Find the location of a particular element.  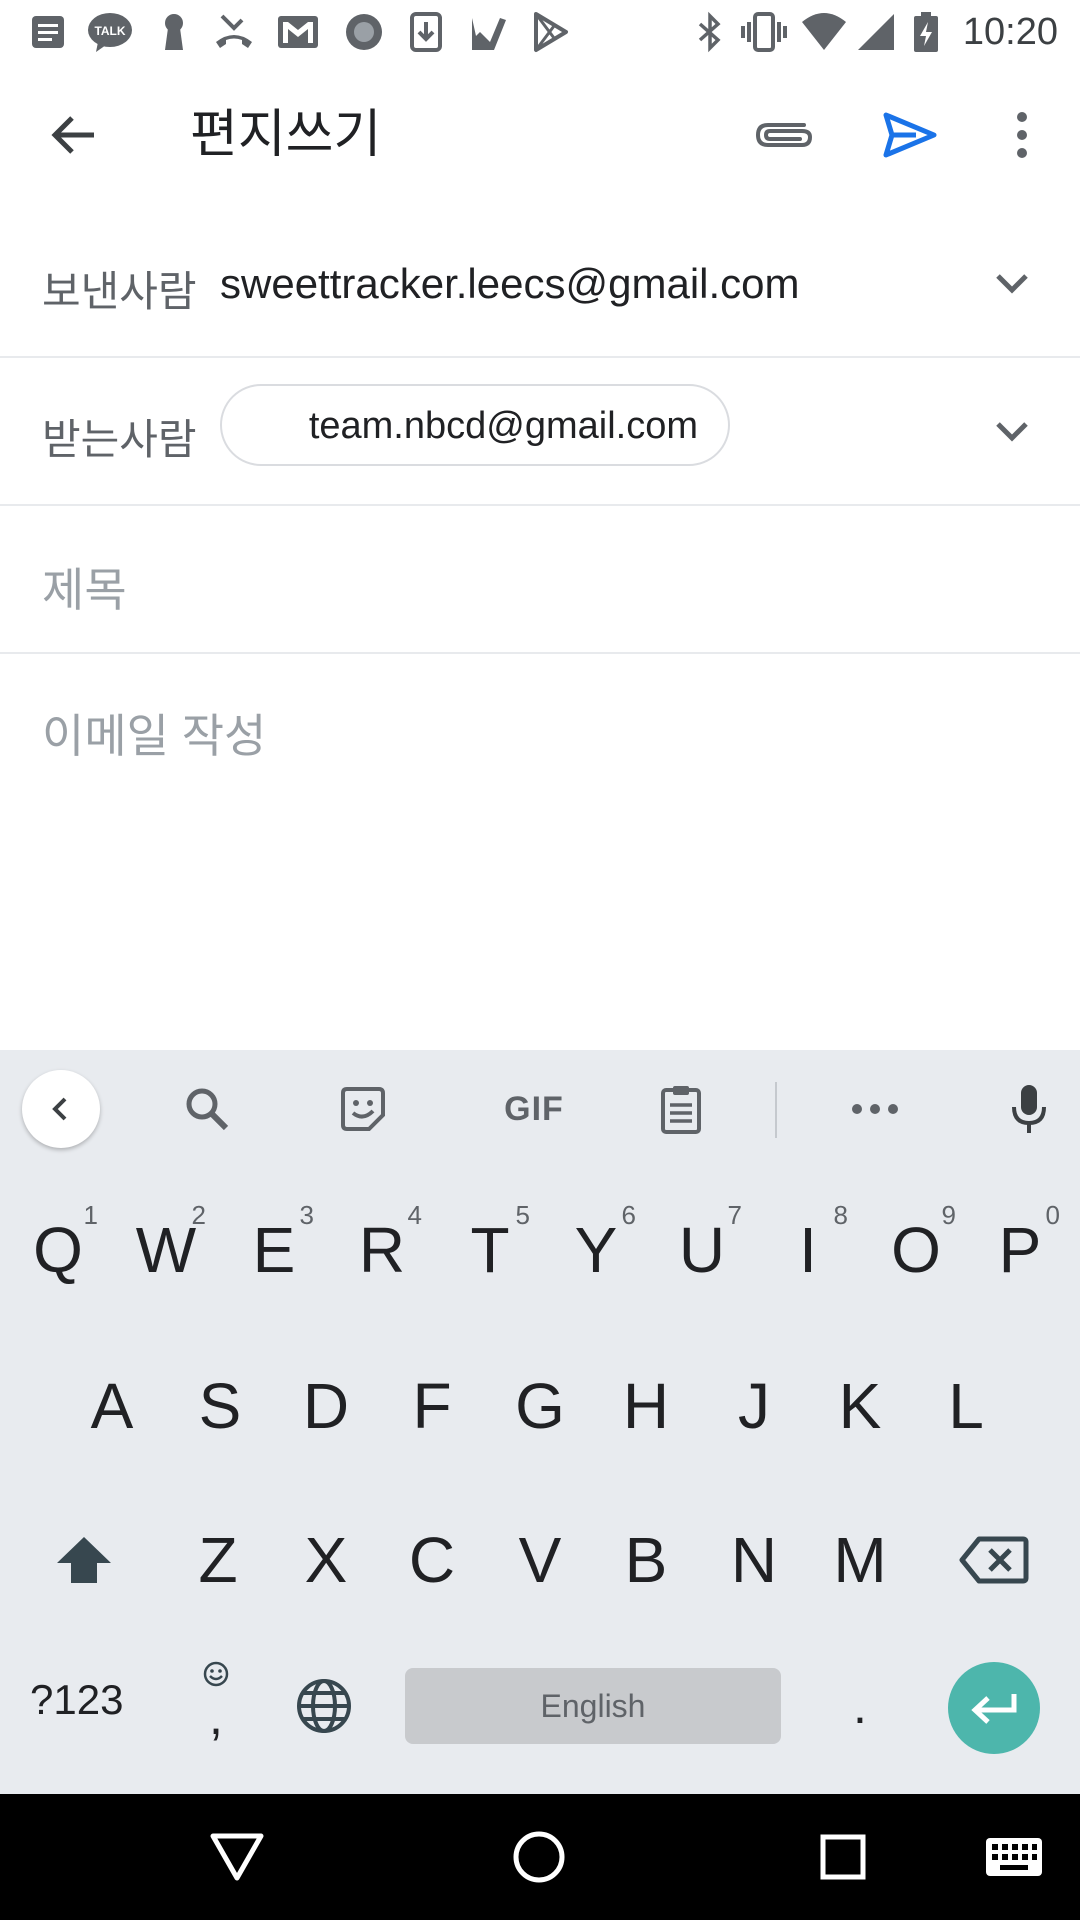

keyboard-icon is located at coordinates (1014, 1857).